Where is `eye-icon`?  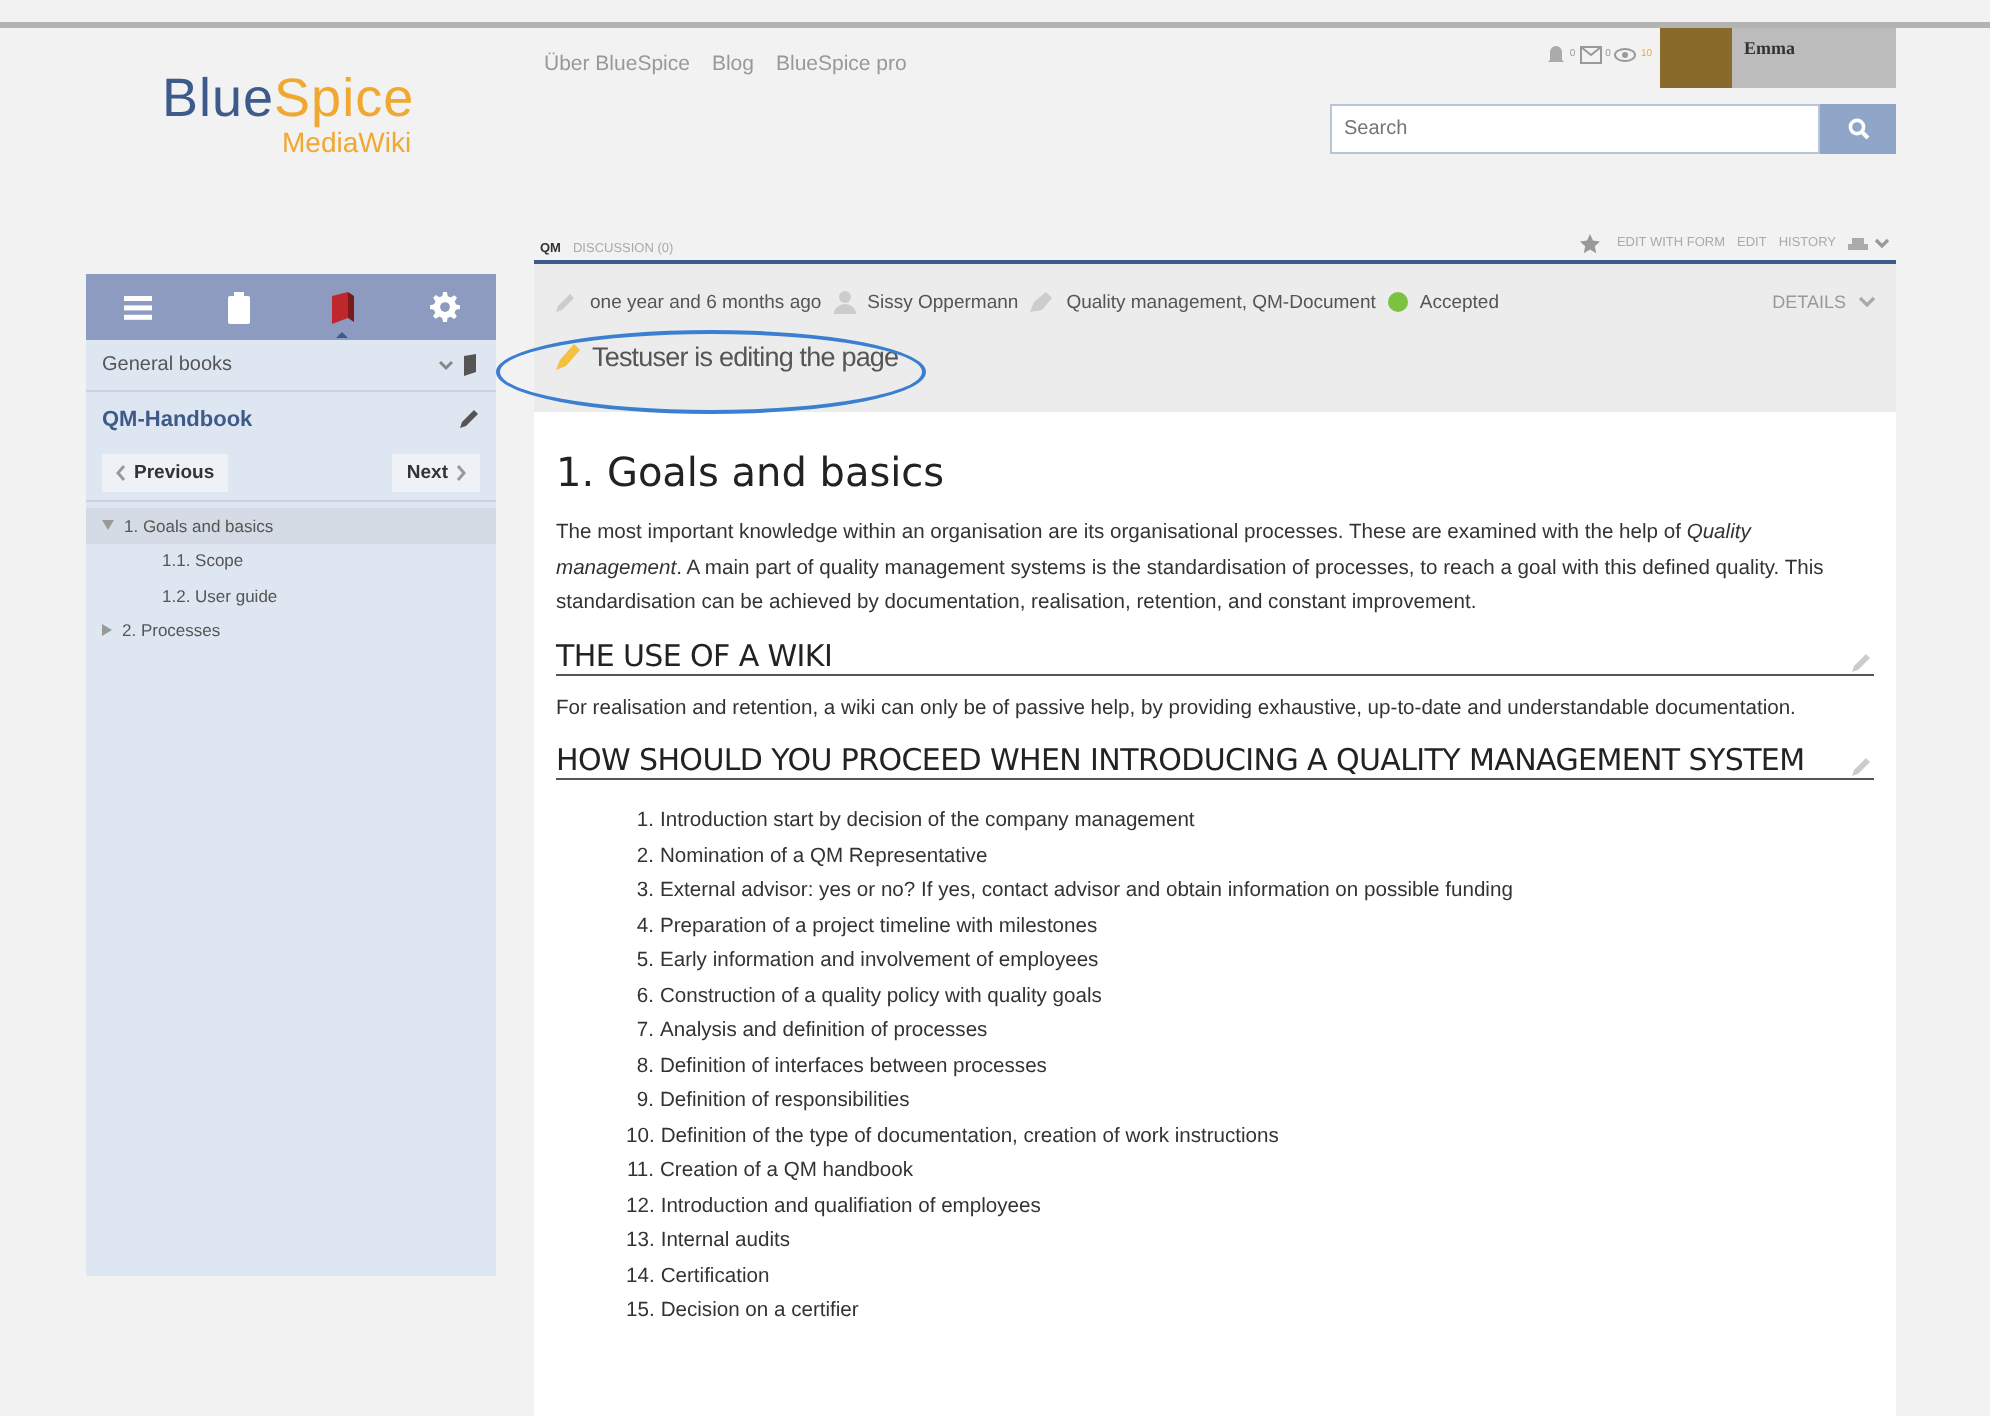 eye-icon is located at coordinates (1625, 54).